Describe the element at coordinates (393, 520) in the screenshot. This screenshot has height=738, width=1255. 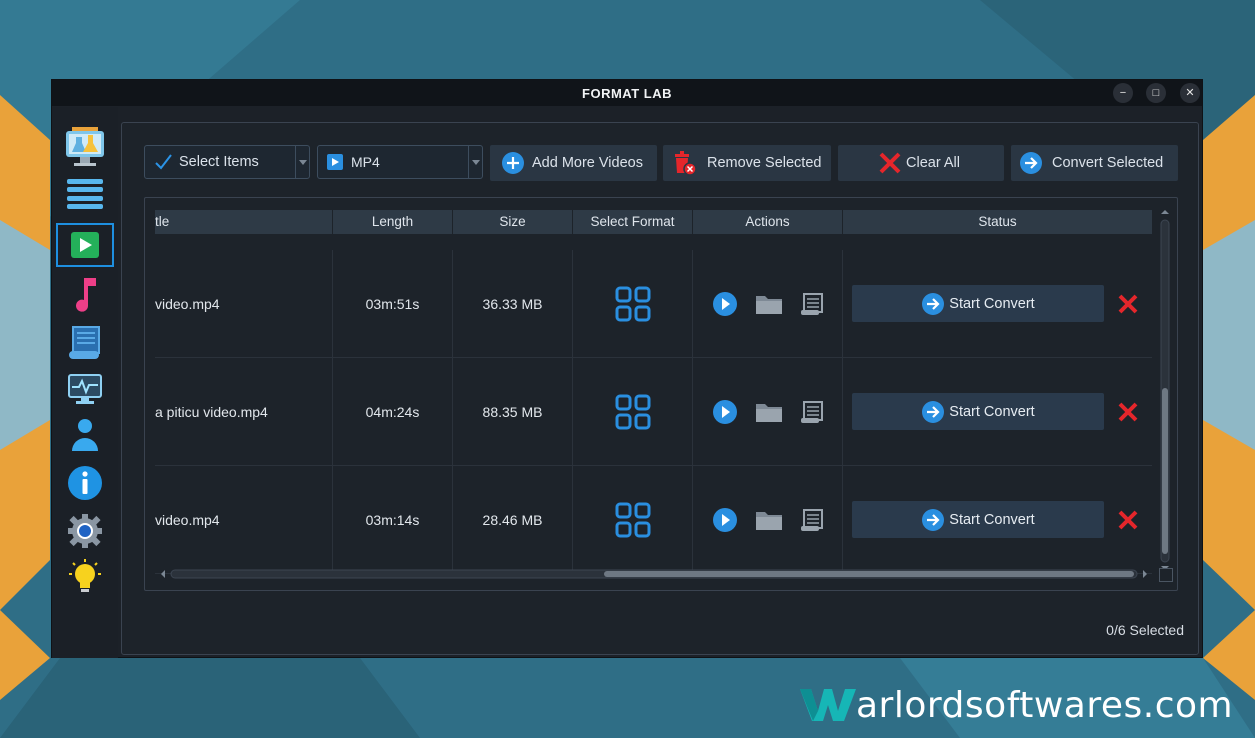
I see `cell-length: 03m:14s` at that location.